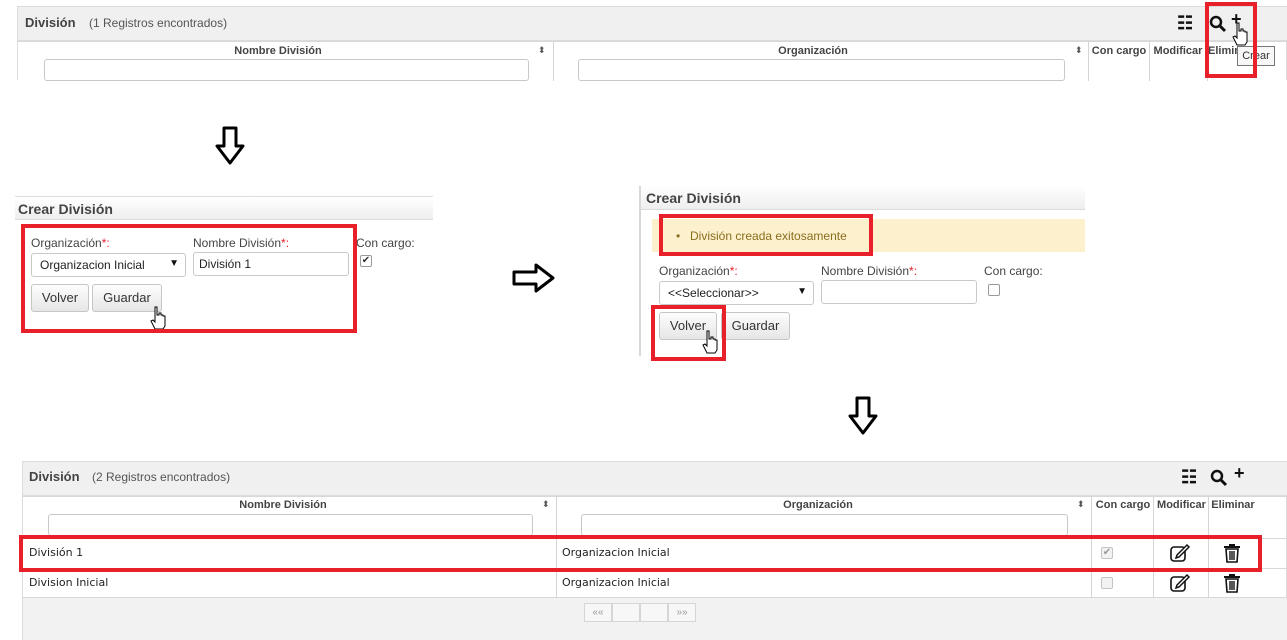  What do you see at coordinates (161, 477) in the screenshot?
I see `bottom-grid-count: (2 Registros encontrados)` at bounding box center [161, 477].